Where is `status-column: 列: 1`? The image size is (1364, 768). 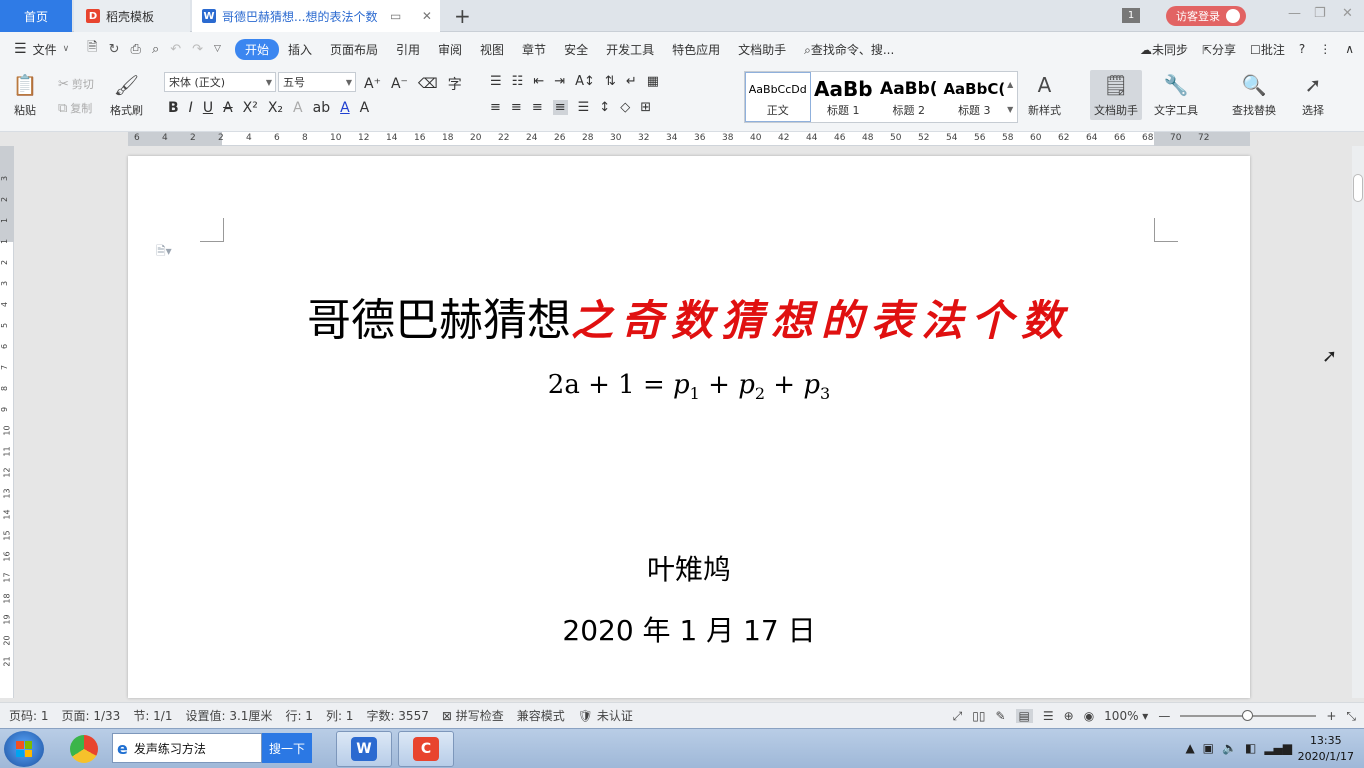 status-column: 列: 1 is located at coordinates (340, 715).